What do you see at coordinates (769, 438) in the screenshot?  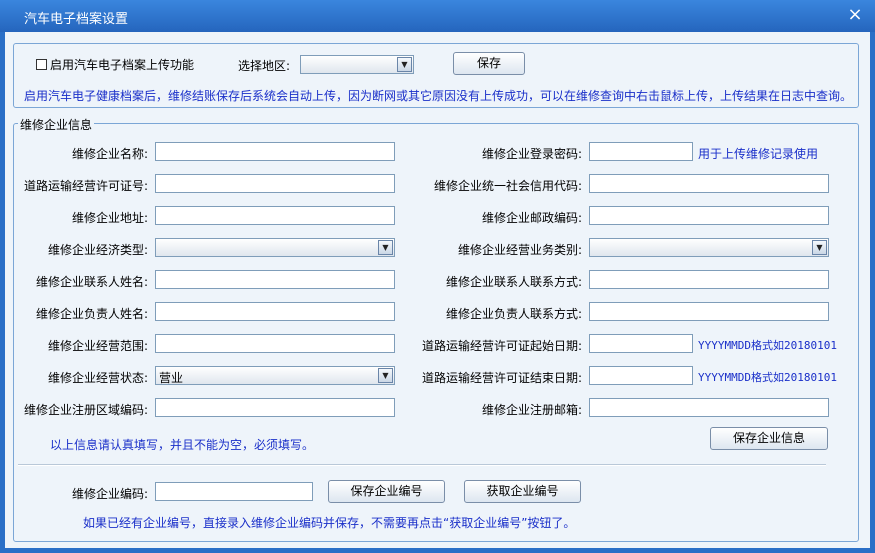 I see `save-company-info-button: 保存企业信息` at bounding box center [769, 438].